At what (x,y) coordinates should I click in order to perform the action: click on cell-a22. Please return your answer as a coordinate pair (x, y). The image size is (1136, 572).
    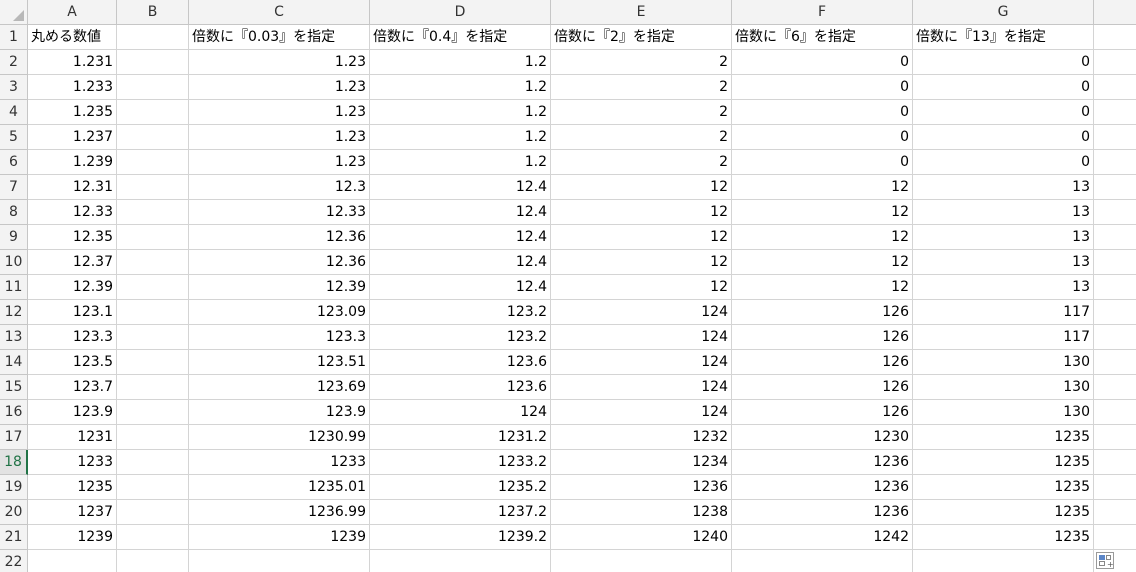
    Looking at the image, I should click on (72, 561).